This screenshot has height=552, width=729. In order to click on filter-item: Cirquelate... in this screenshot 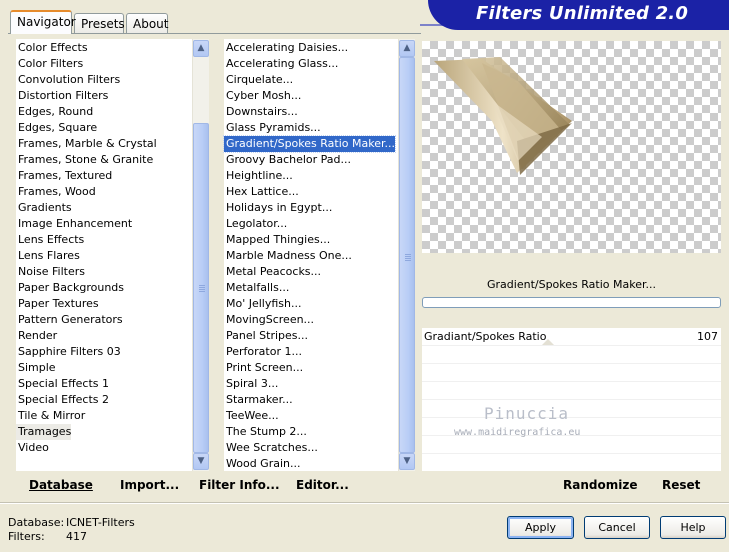, I will do `click(258, 80)`.